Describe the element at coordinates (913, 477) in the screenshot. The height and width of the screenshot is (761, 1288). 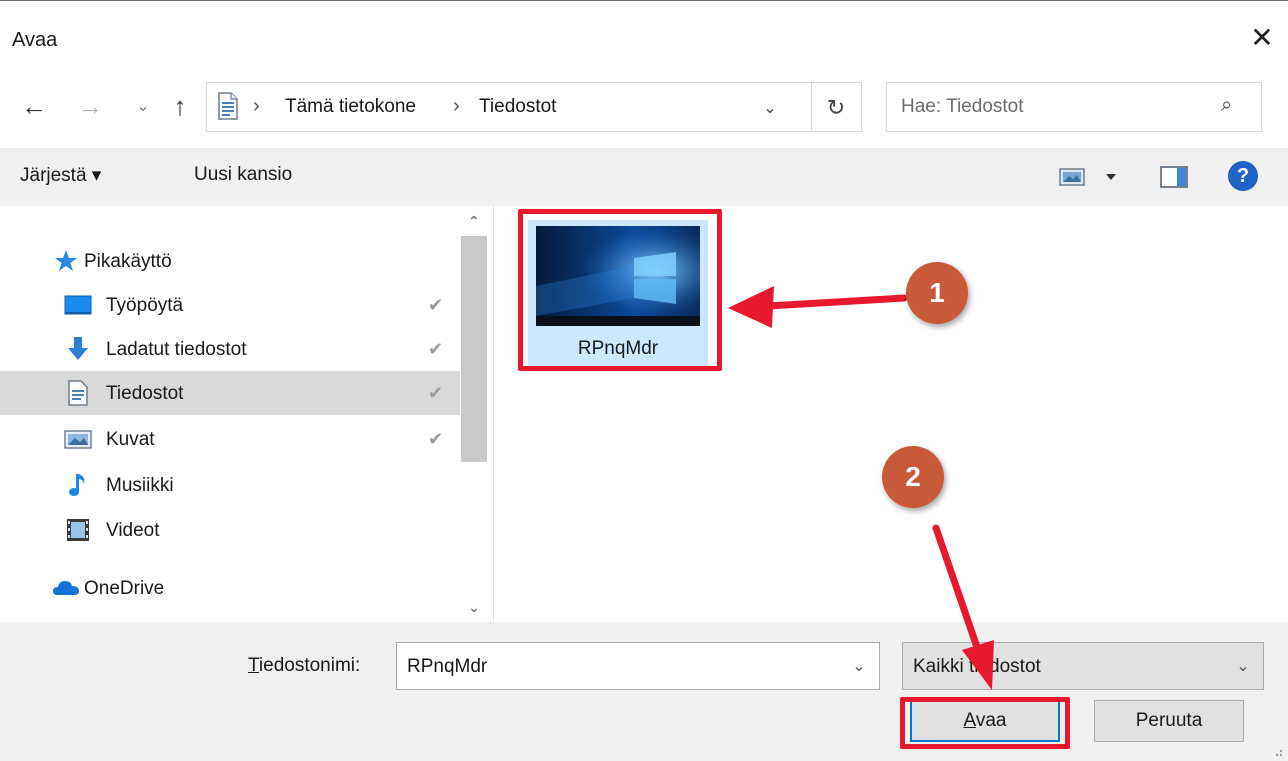
I see `step-marker-2: 2` at that location.